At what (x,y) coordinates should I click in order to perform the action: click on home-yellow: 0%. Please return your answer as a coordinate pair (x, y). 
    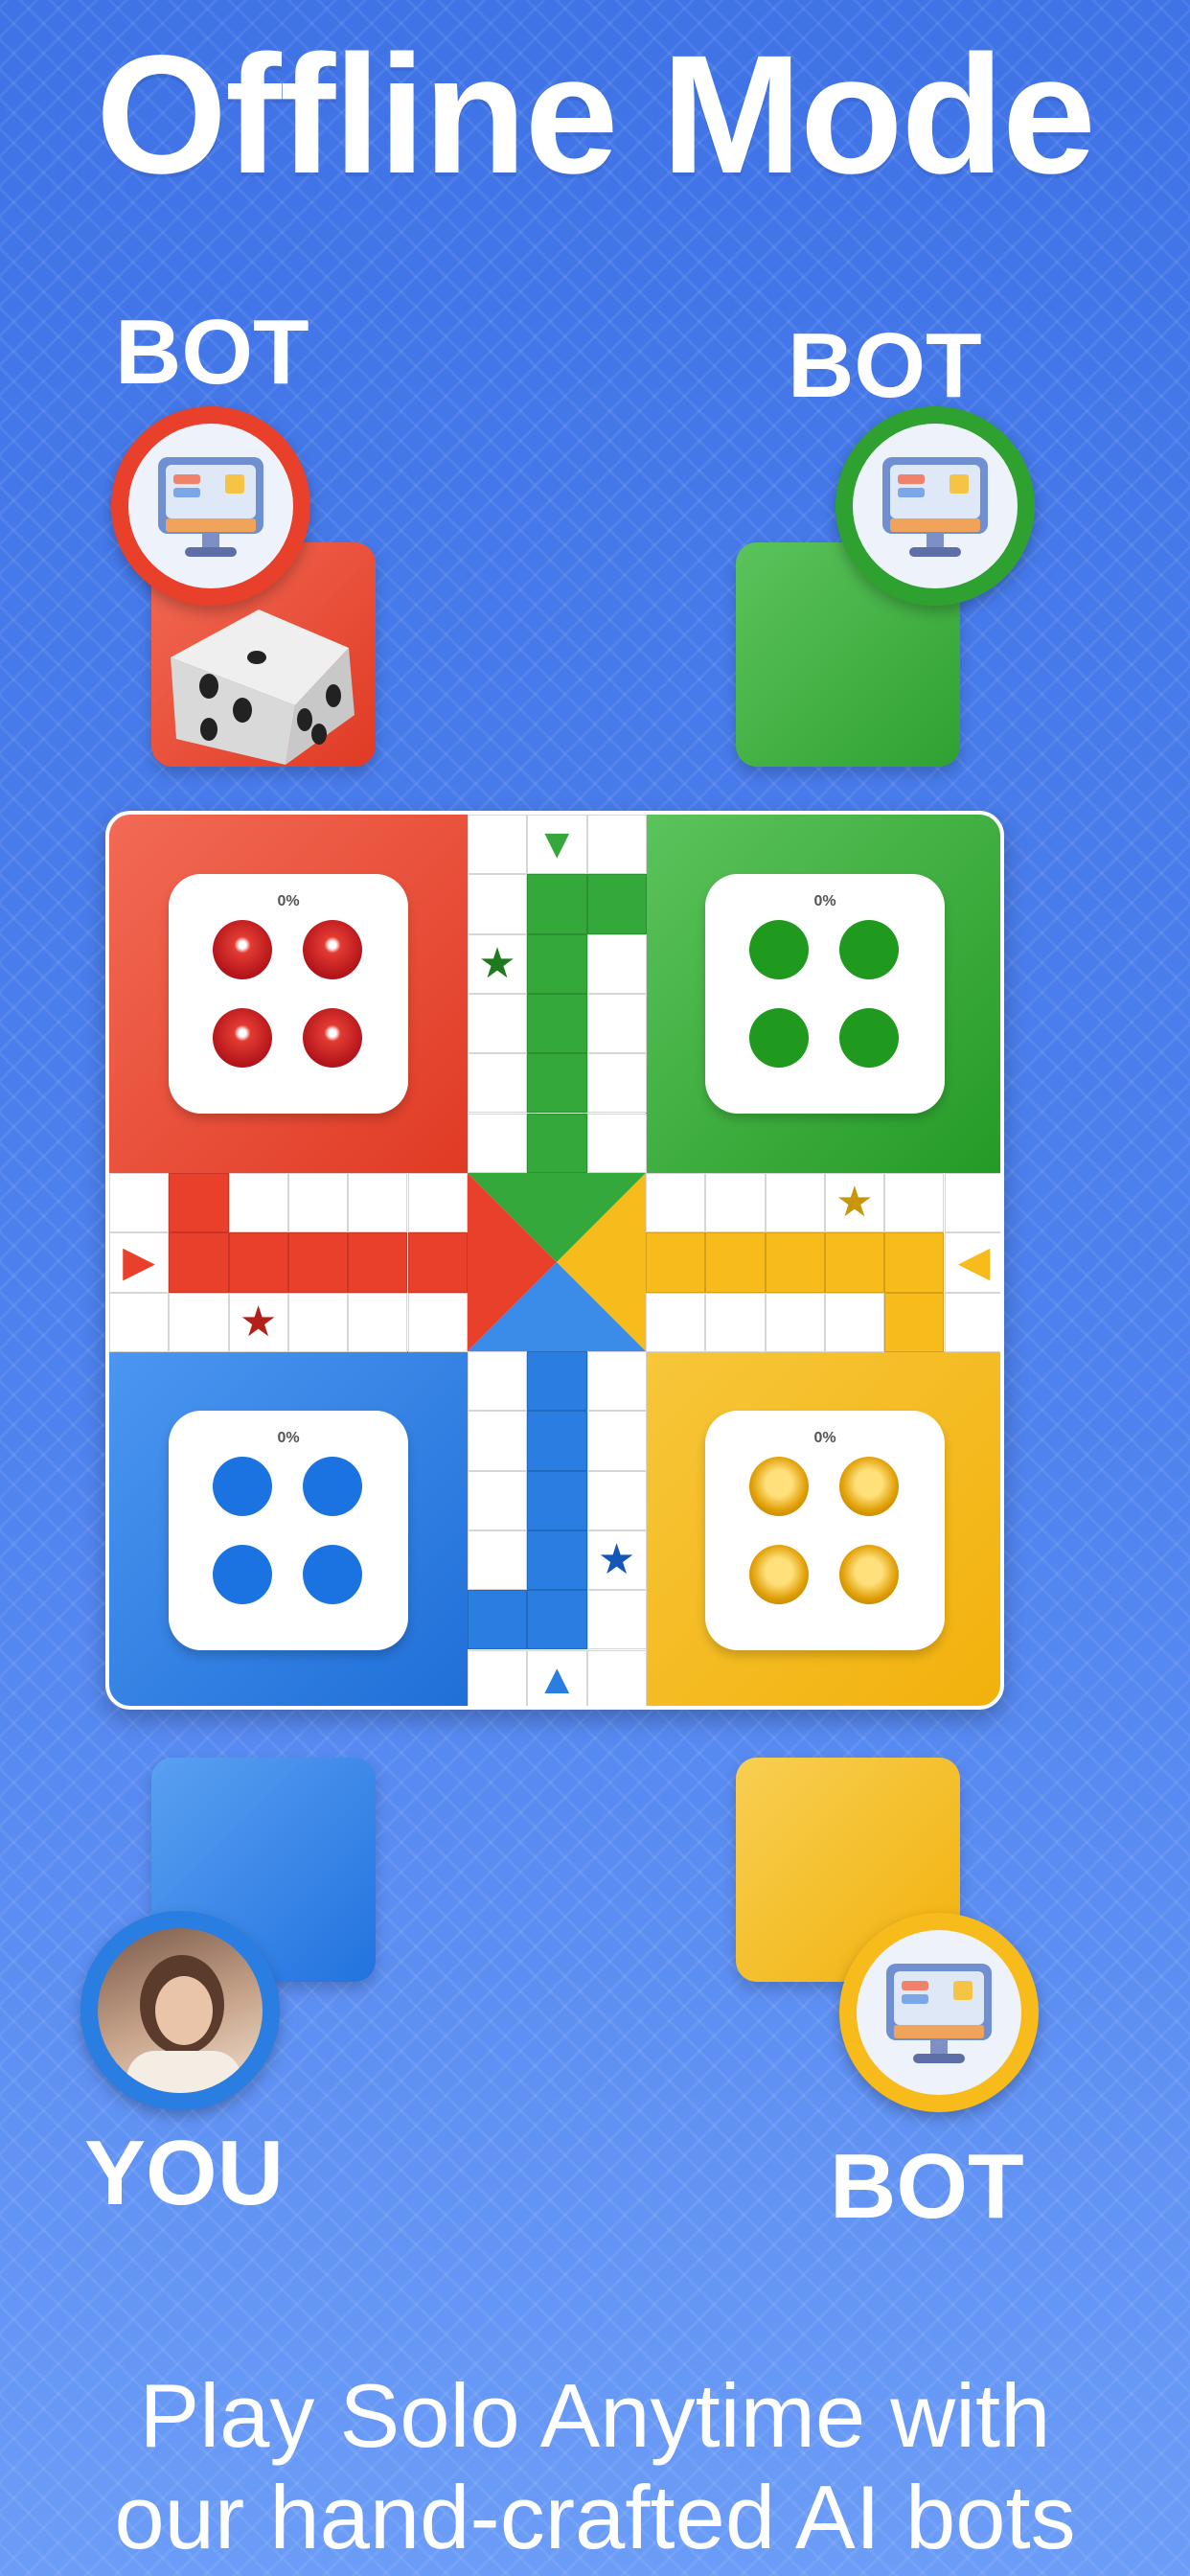
    Looking at the image, I should click on (823, 1529).